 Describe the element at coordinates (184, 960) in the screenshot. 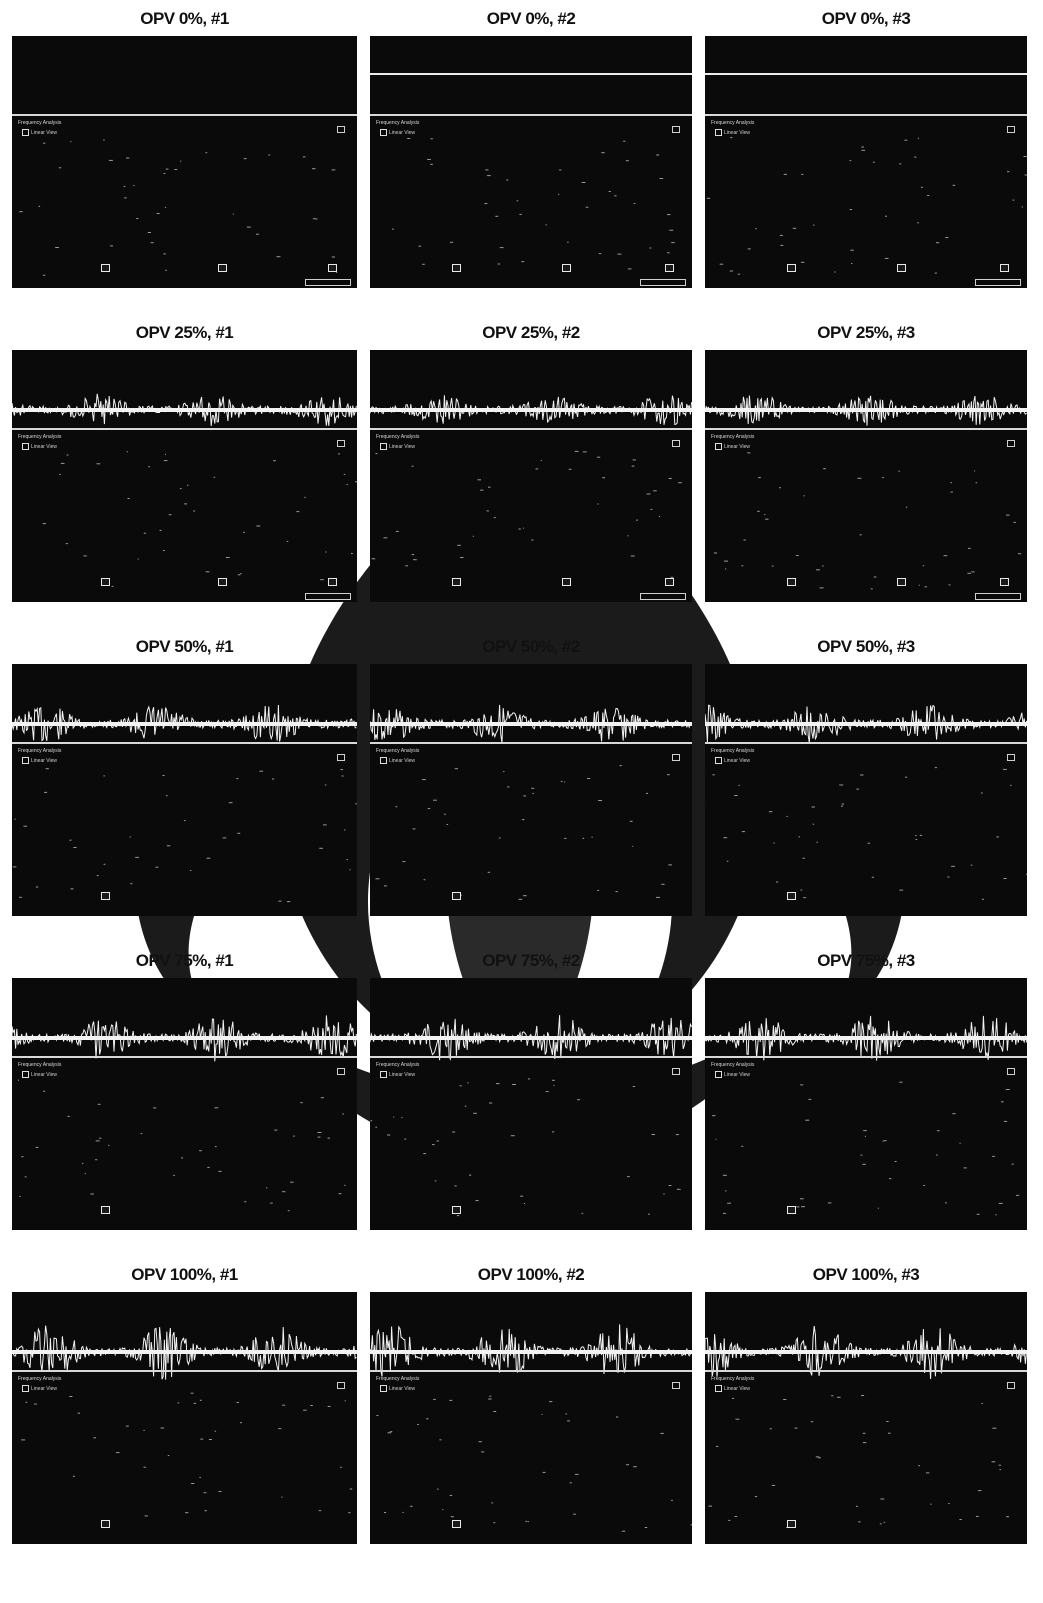

I see `screenshot-caption: OPV 75%, #1` at that location.